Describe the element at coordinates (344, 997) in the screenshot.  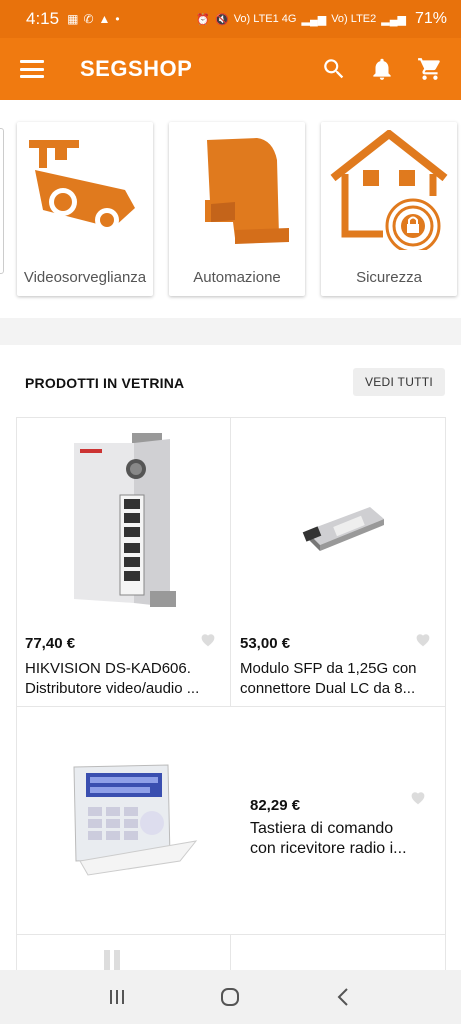
I see `back-icon` at that location.